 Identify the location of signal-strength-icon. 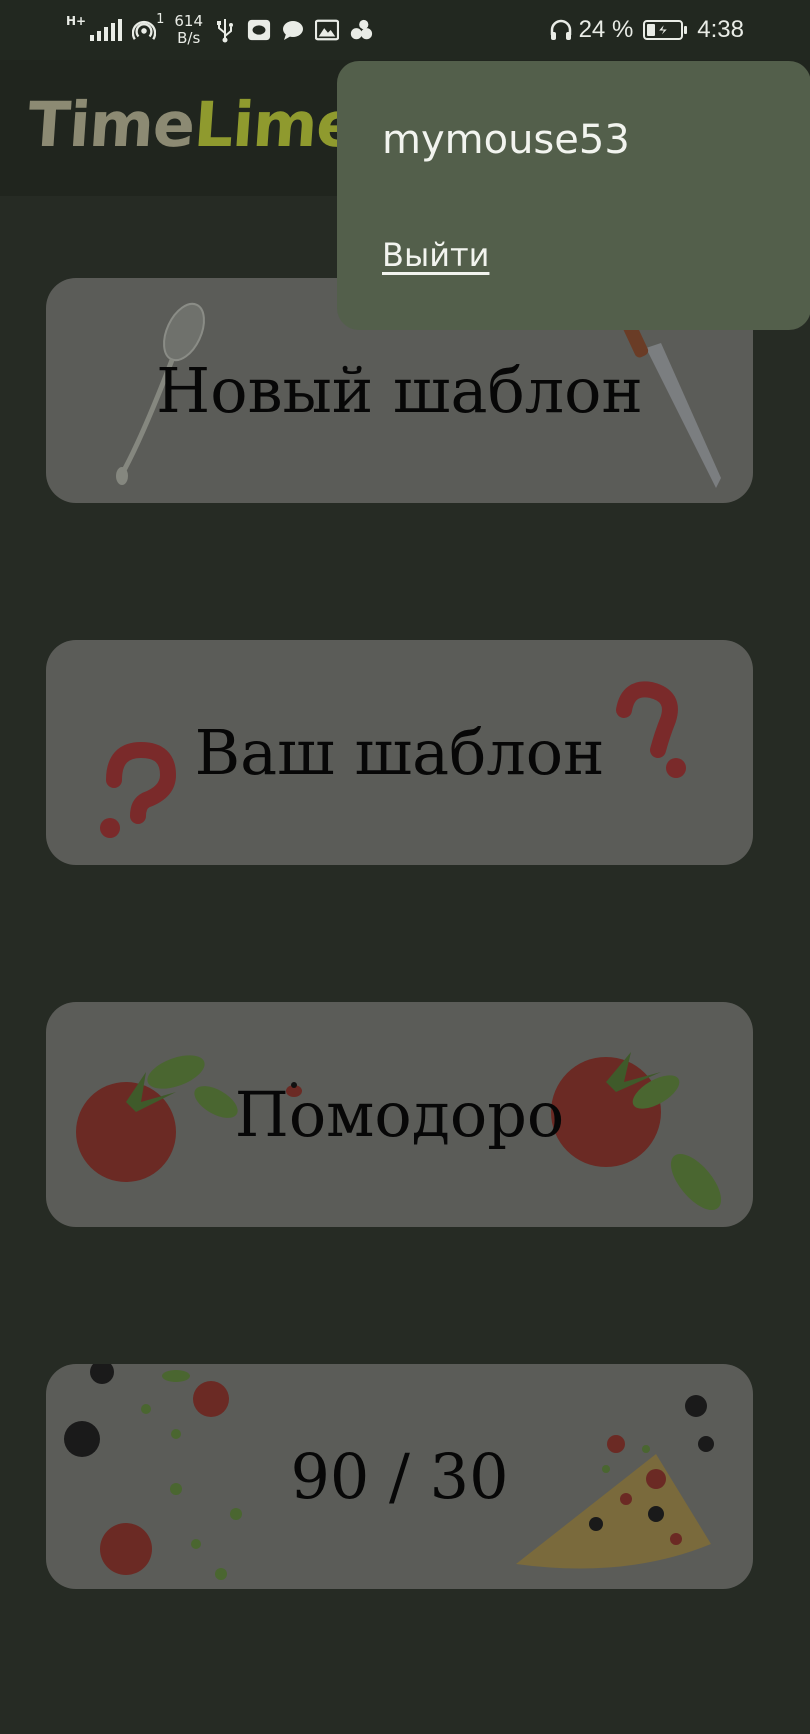
(106, 30).